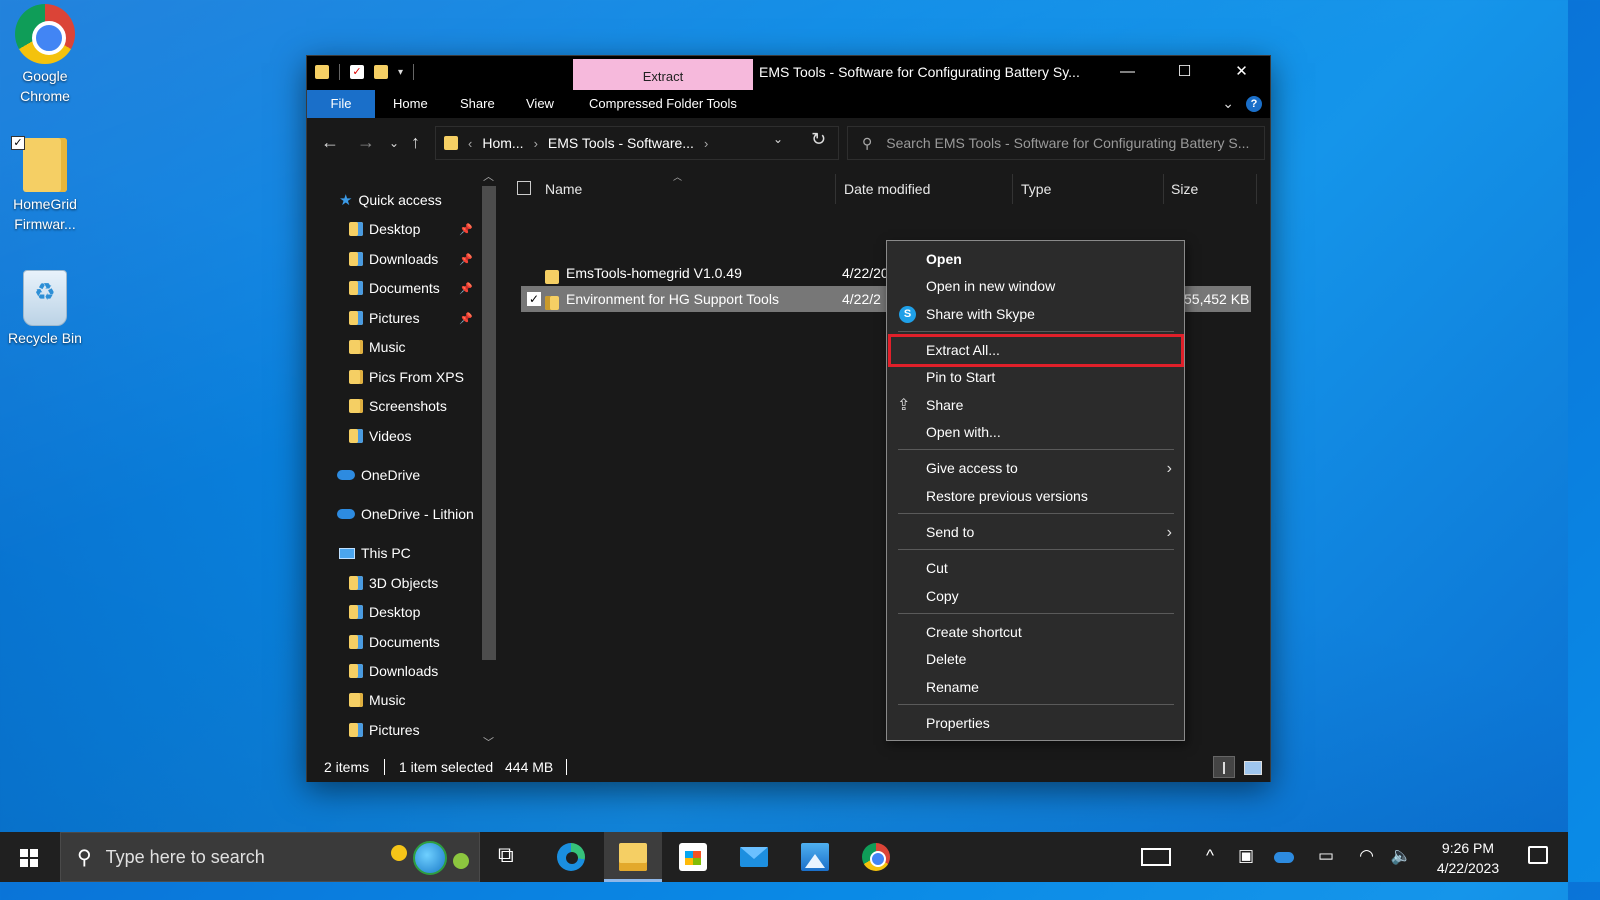 This screenshot has width=1600, height=900. Describe the element at coordinates (633, 857) in the screenshot. I see `taskbar-file-explorer` at that location.